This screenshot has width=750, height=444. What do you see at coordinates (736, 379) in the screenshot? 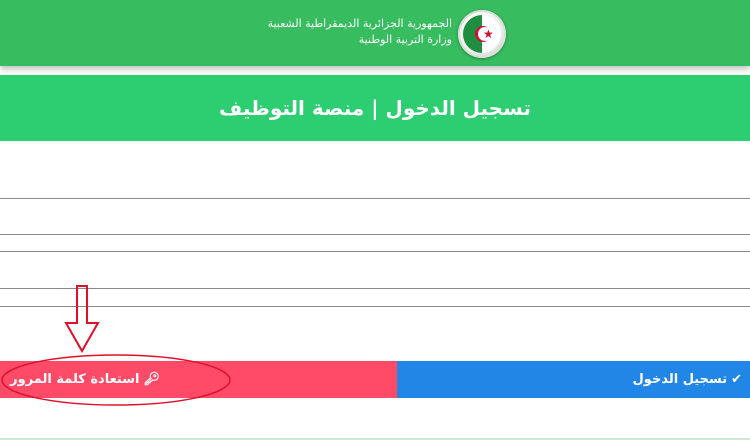
I see `check-icon: ✔` at bounding box center [736, 379].